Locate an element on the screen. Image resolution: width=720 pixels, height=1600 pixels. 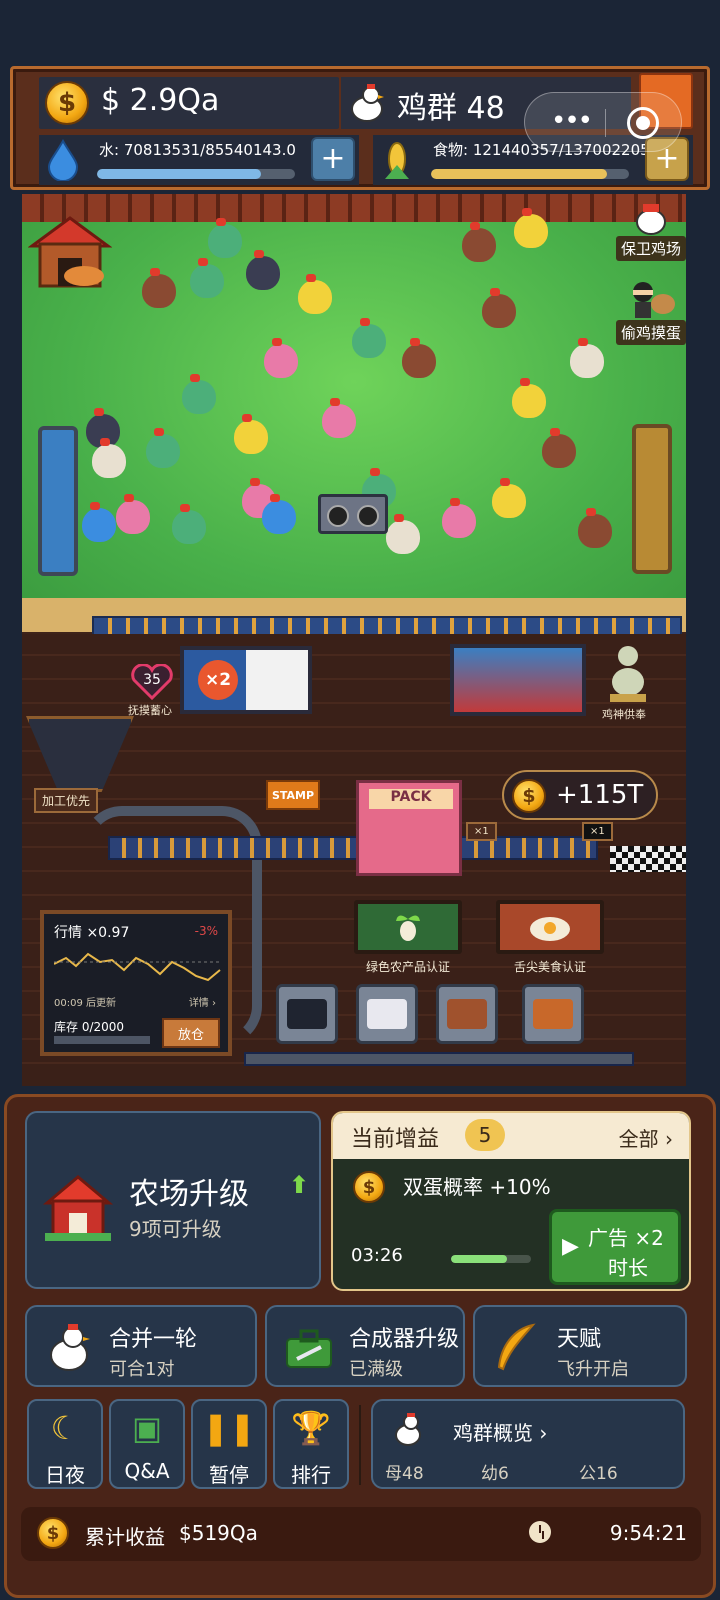
qa-button: ▣ Q&A is located at coordinates (147, 1444).